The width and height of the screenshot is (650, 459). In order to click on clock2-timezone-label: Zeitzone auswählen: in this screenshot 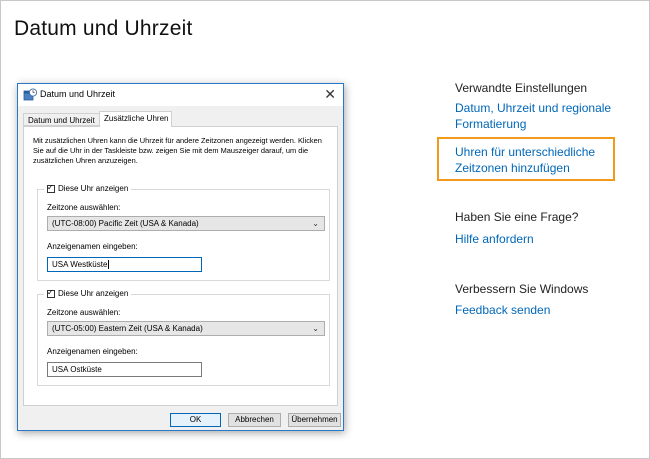, I will do `click(84, 312)`.